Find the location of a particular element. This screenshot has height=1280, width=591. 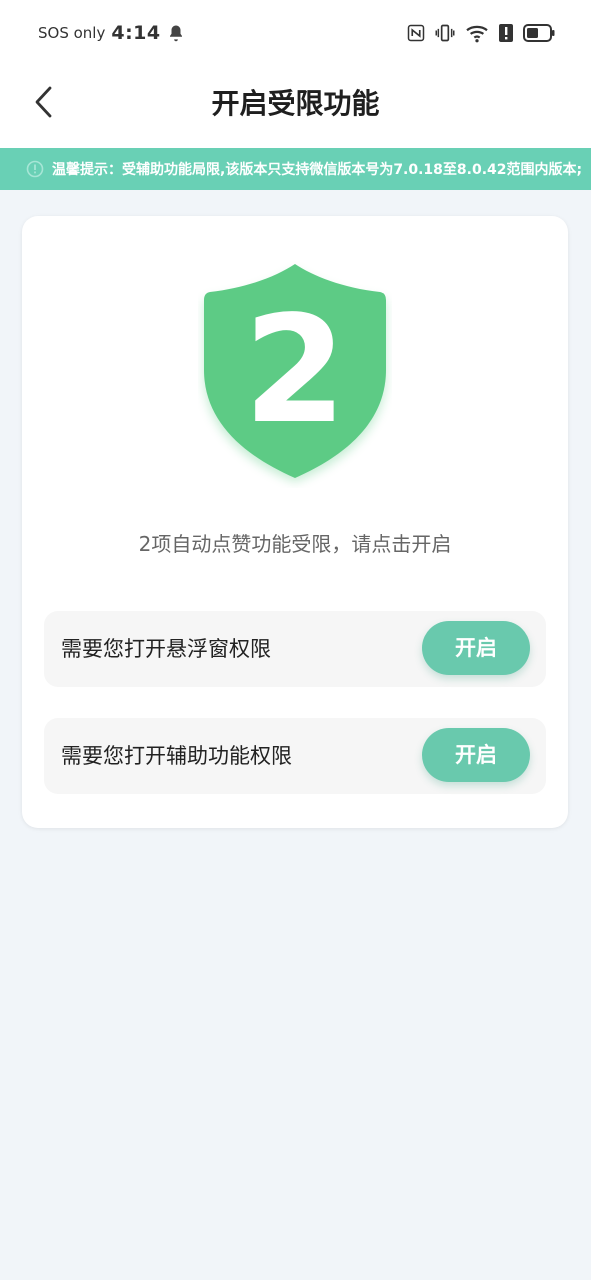

status-left: SOS only 4:14 is located at coordinates (111, 33).